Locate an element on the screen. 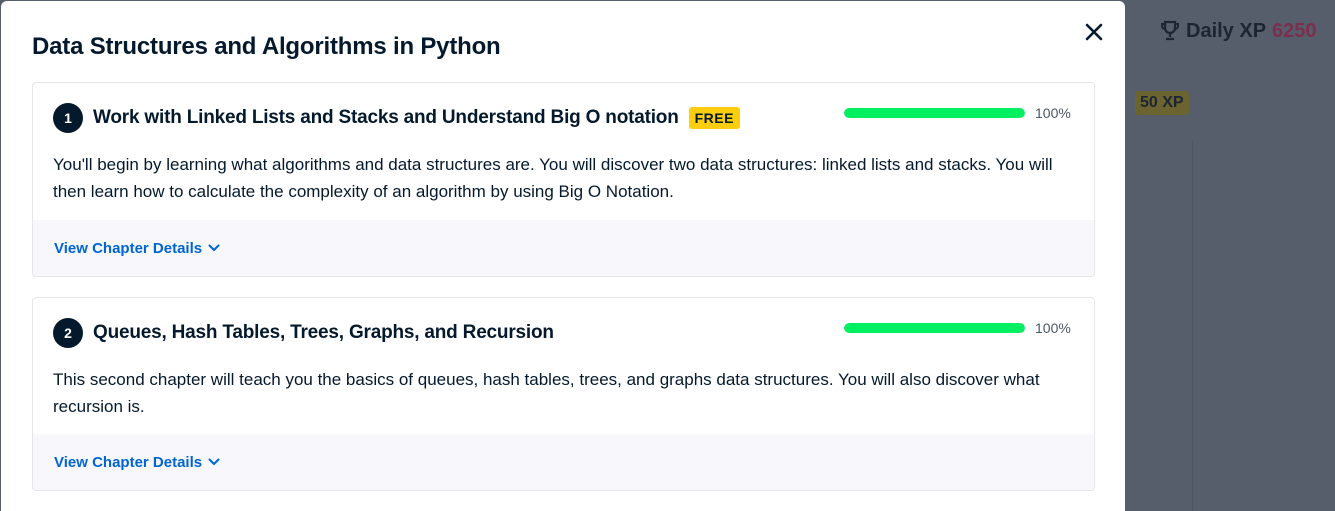 Image resolution: width=1335 pixels, height=511 pixels. daily-xp-indicator: Daily XP 6250 is located at coordinates (1238, 31).